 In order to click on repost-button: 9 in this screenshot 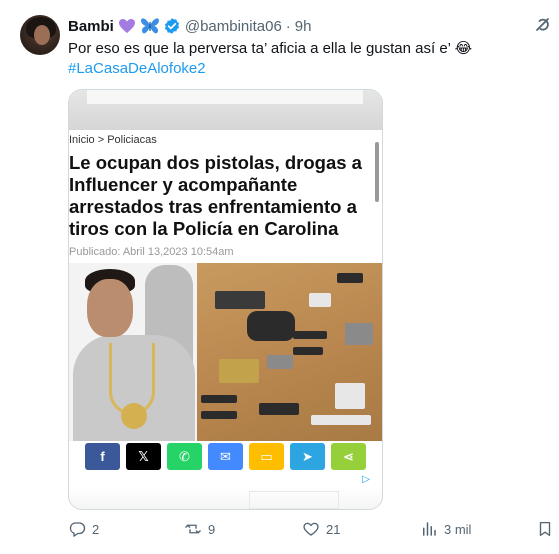, I will do `click(199, 529)`.